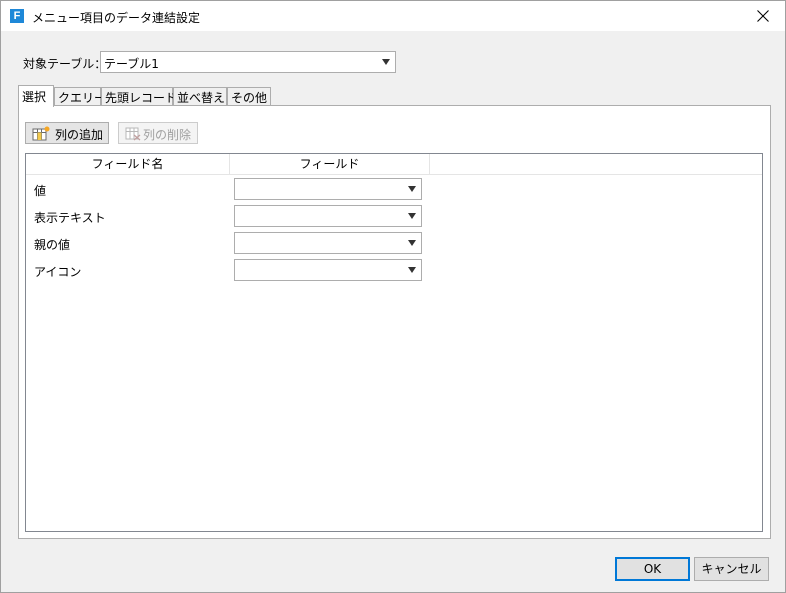 The width and height of the screenshot is (786, 593). I want to click on row-name: 値, so click(40, 191).